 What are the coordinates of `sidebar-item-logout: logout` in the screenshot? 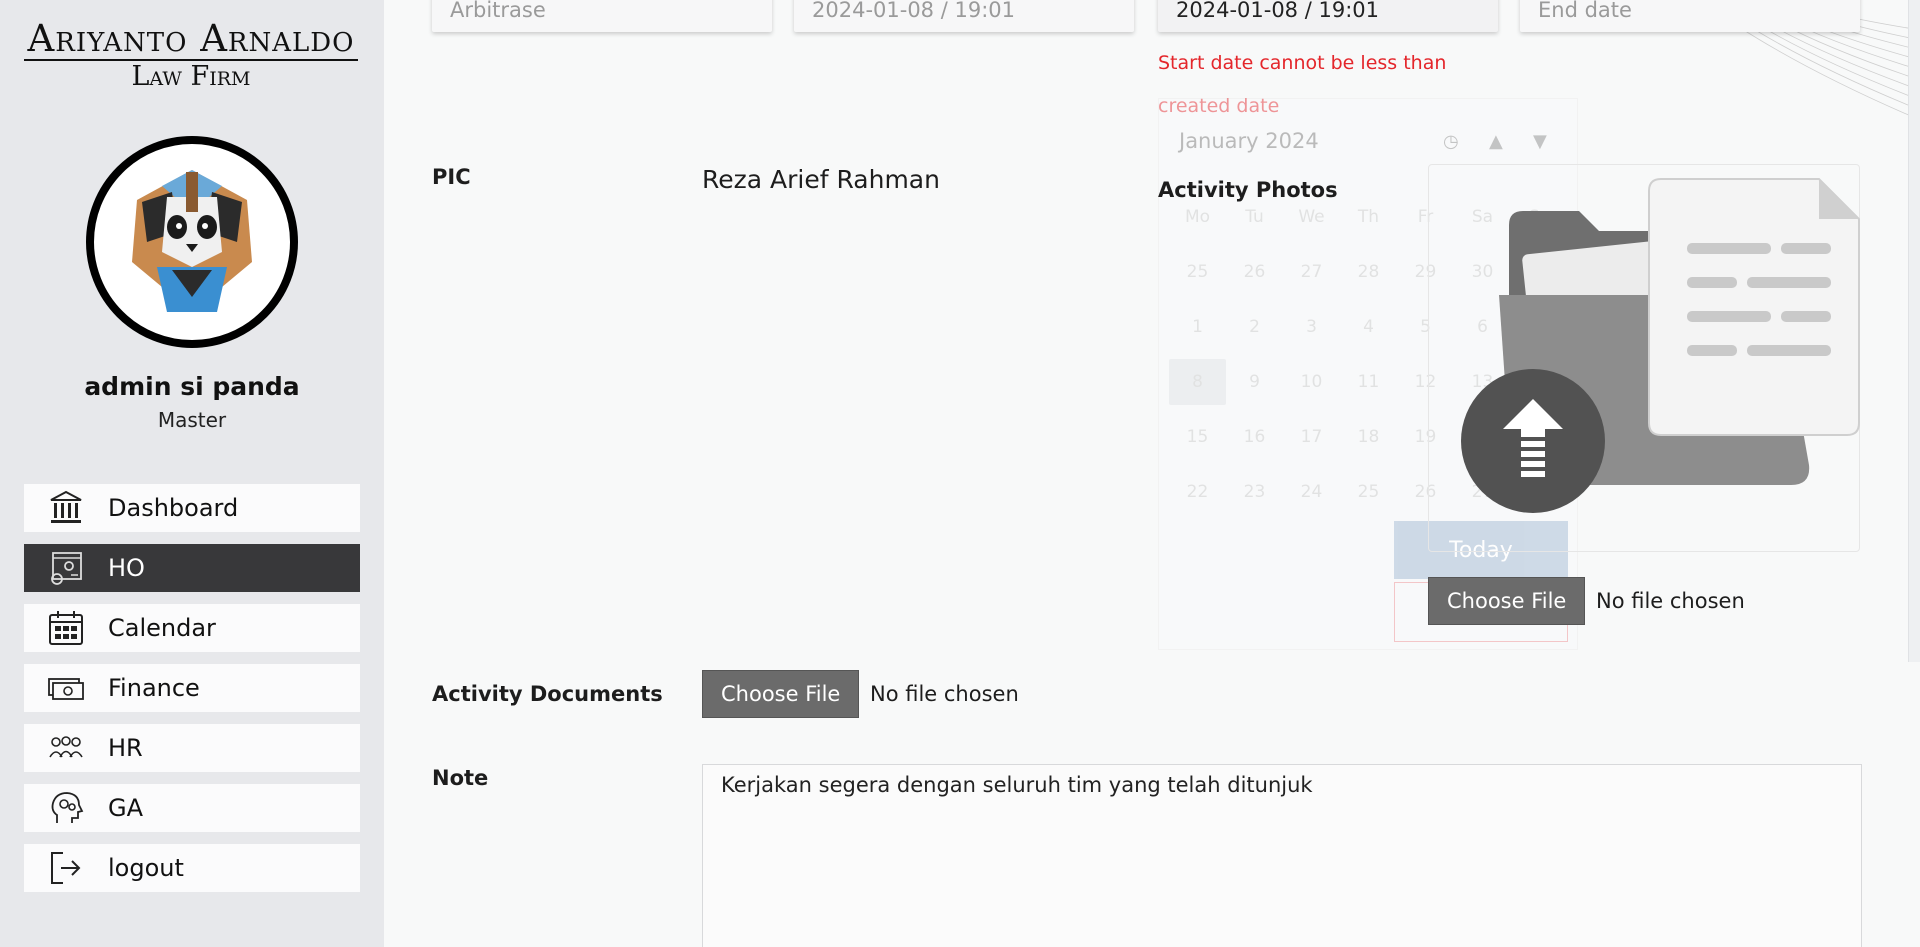 It's located at (192, 868).